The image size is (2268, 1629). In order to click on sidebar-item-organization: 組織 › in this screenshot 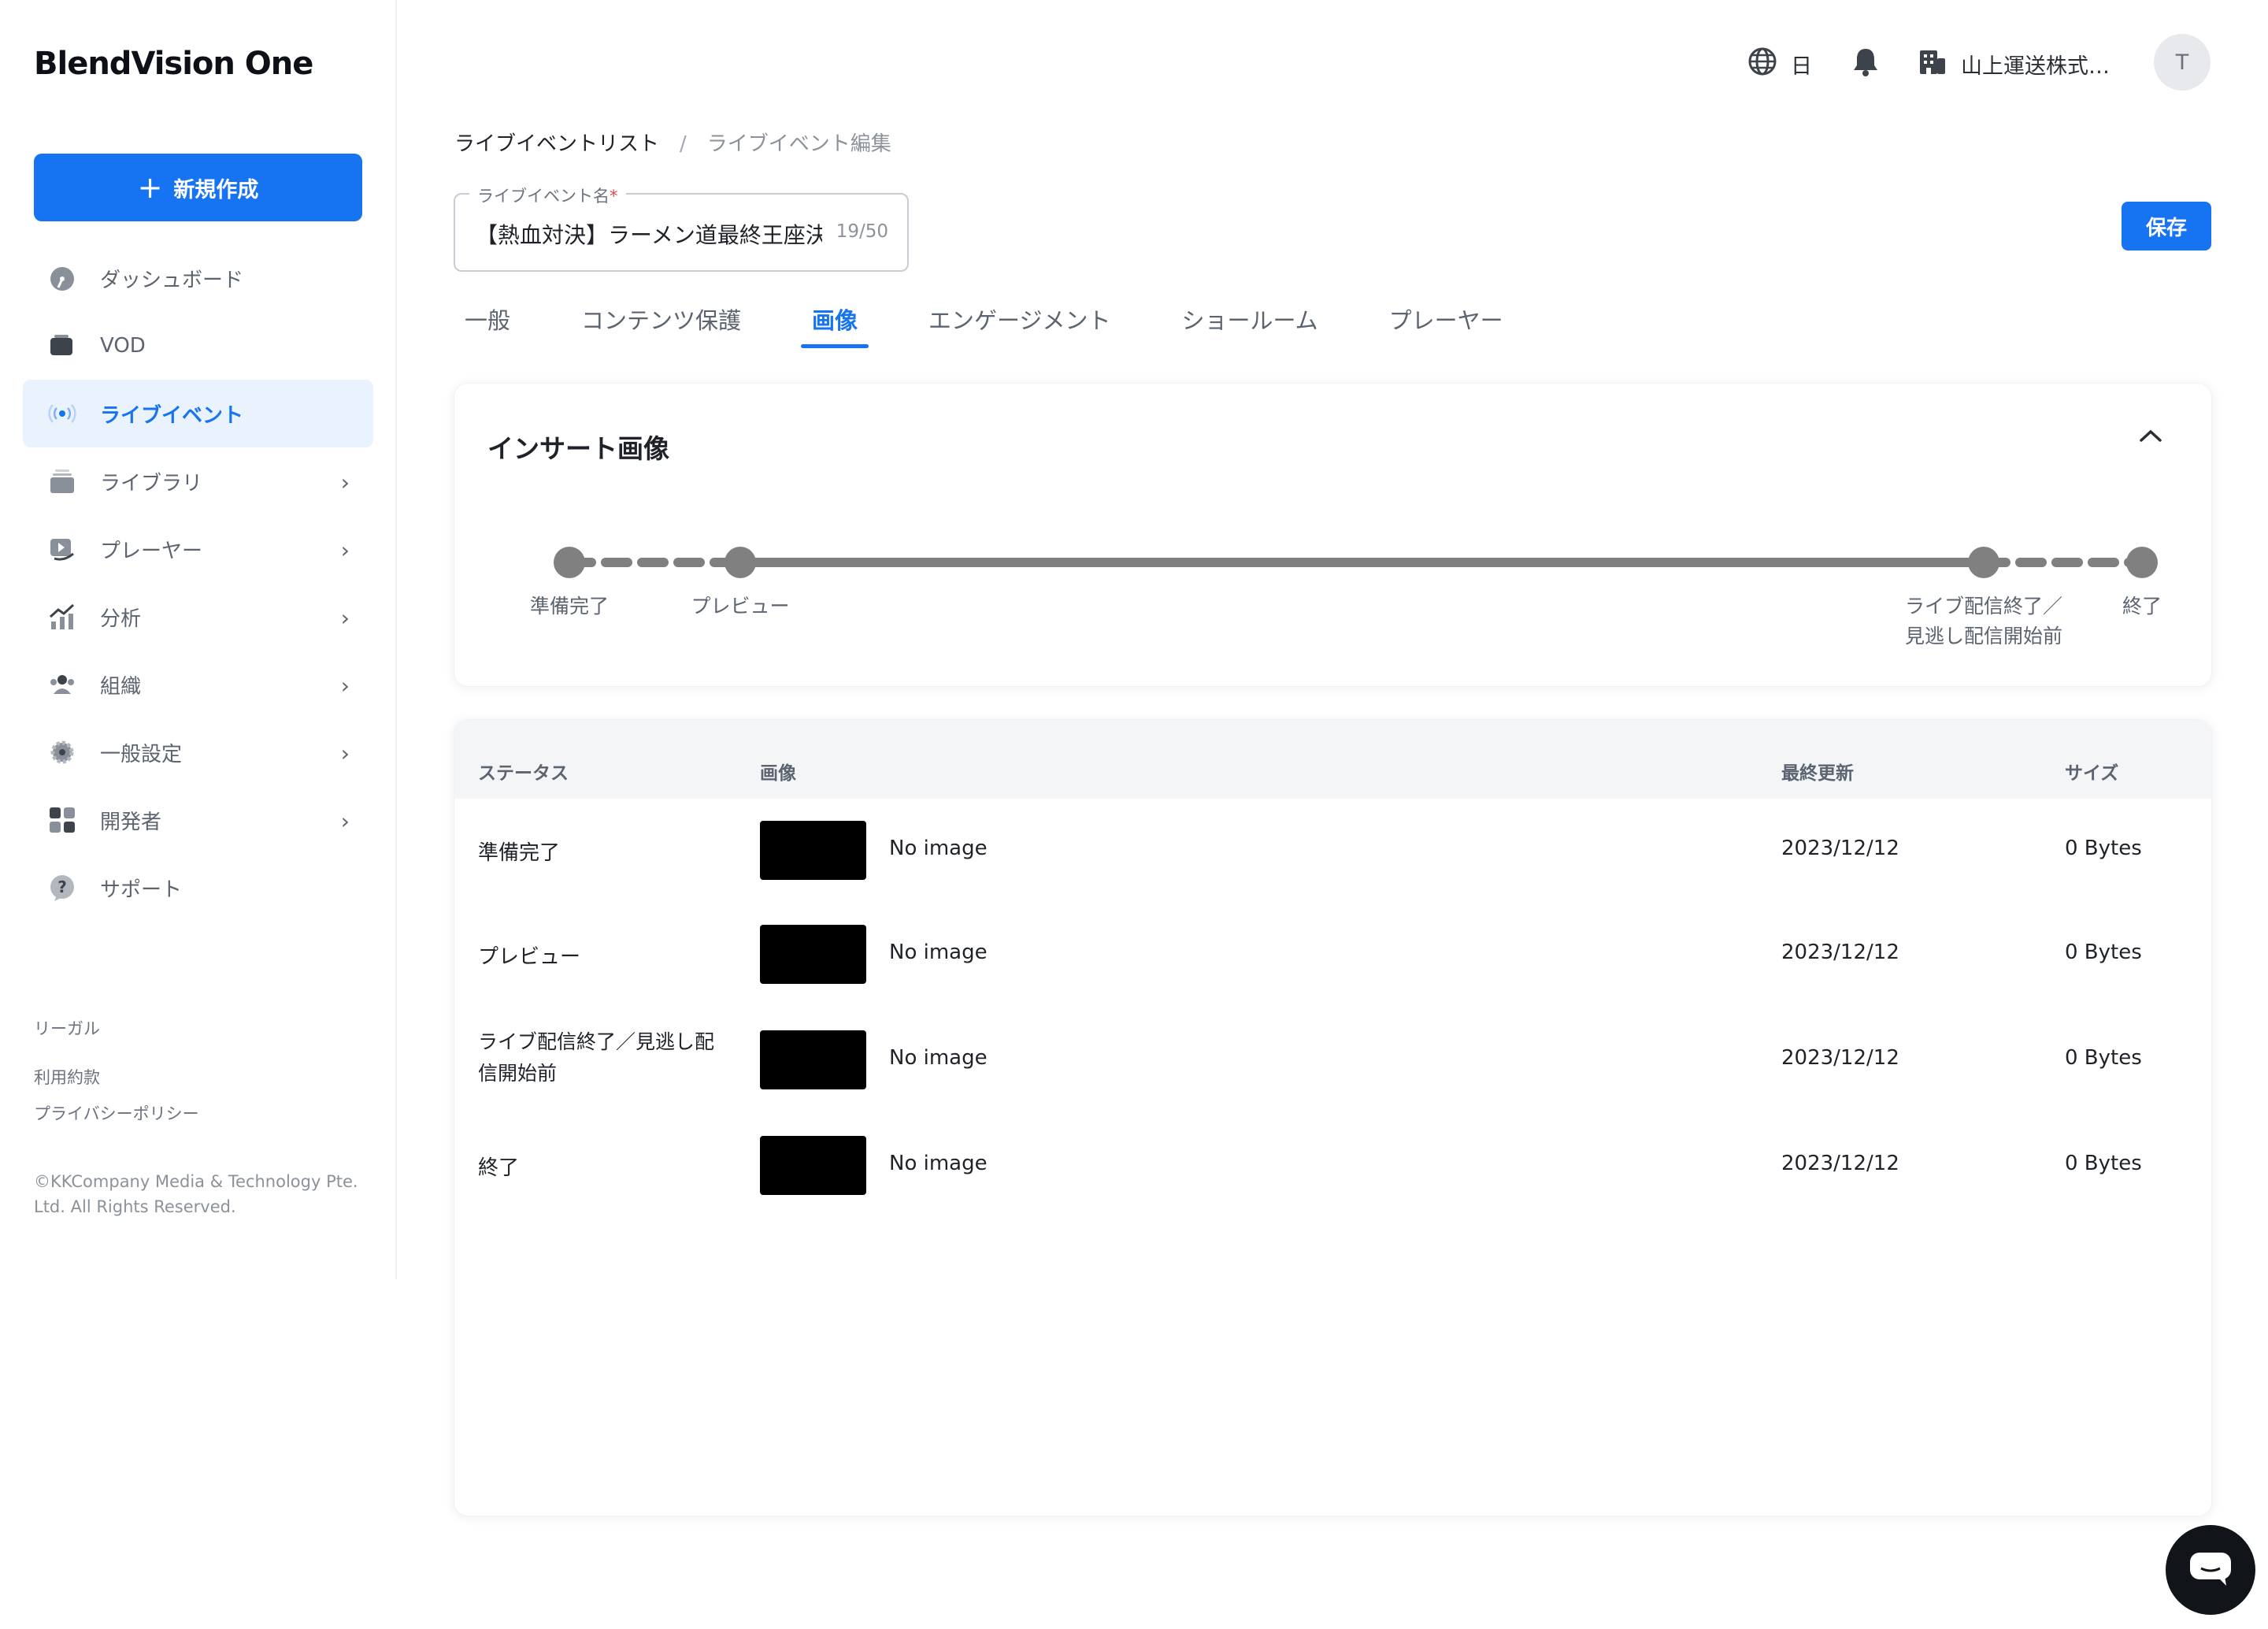, I will do `click(198, 684)`.